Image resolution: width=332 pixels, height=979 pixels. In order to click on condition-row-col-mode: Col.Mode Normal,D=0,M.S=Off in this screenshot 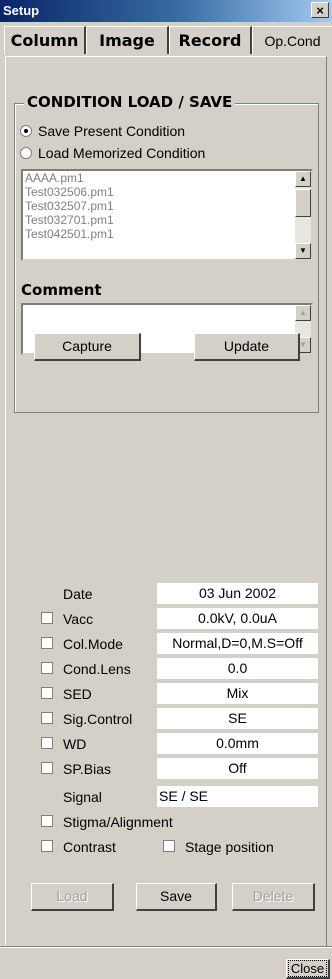, I will do `click(166, 644)`.